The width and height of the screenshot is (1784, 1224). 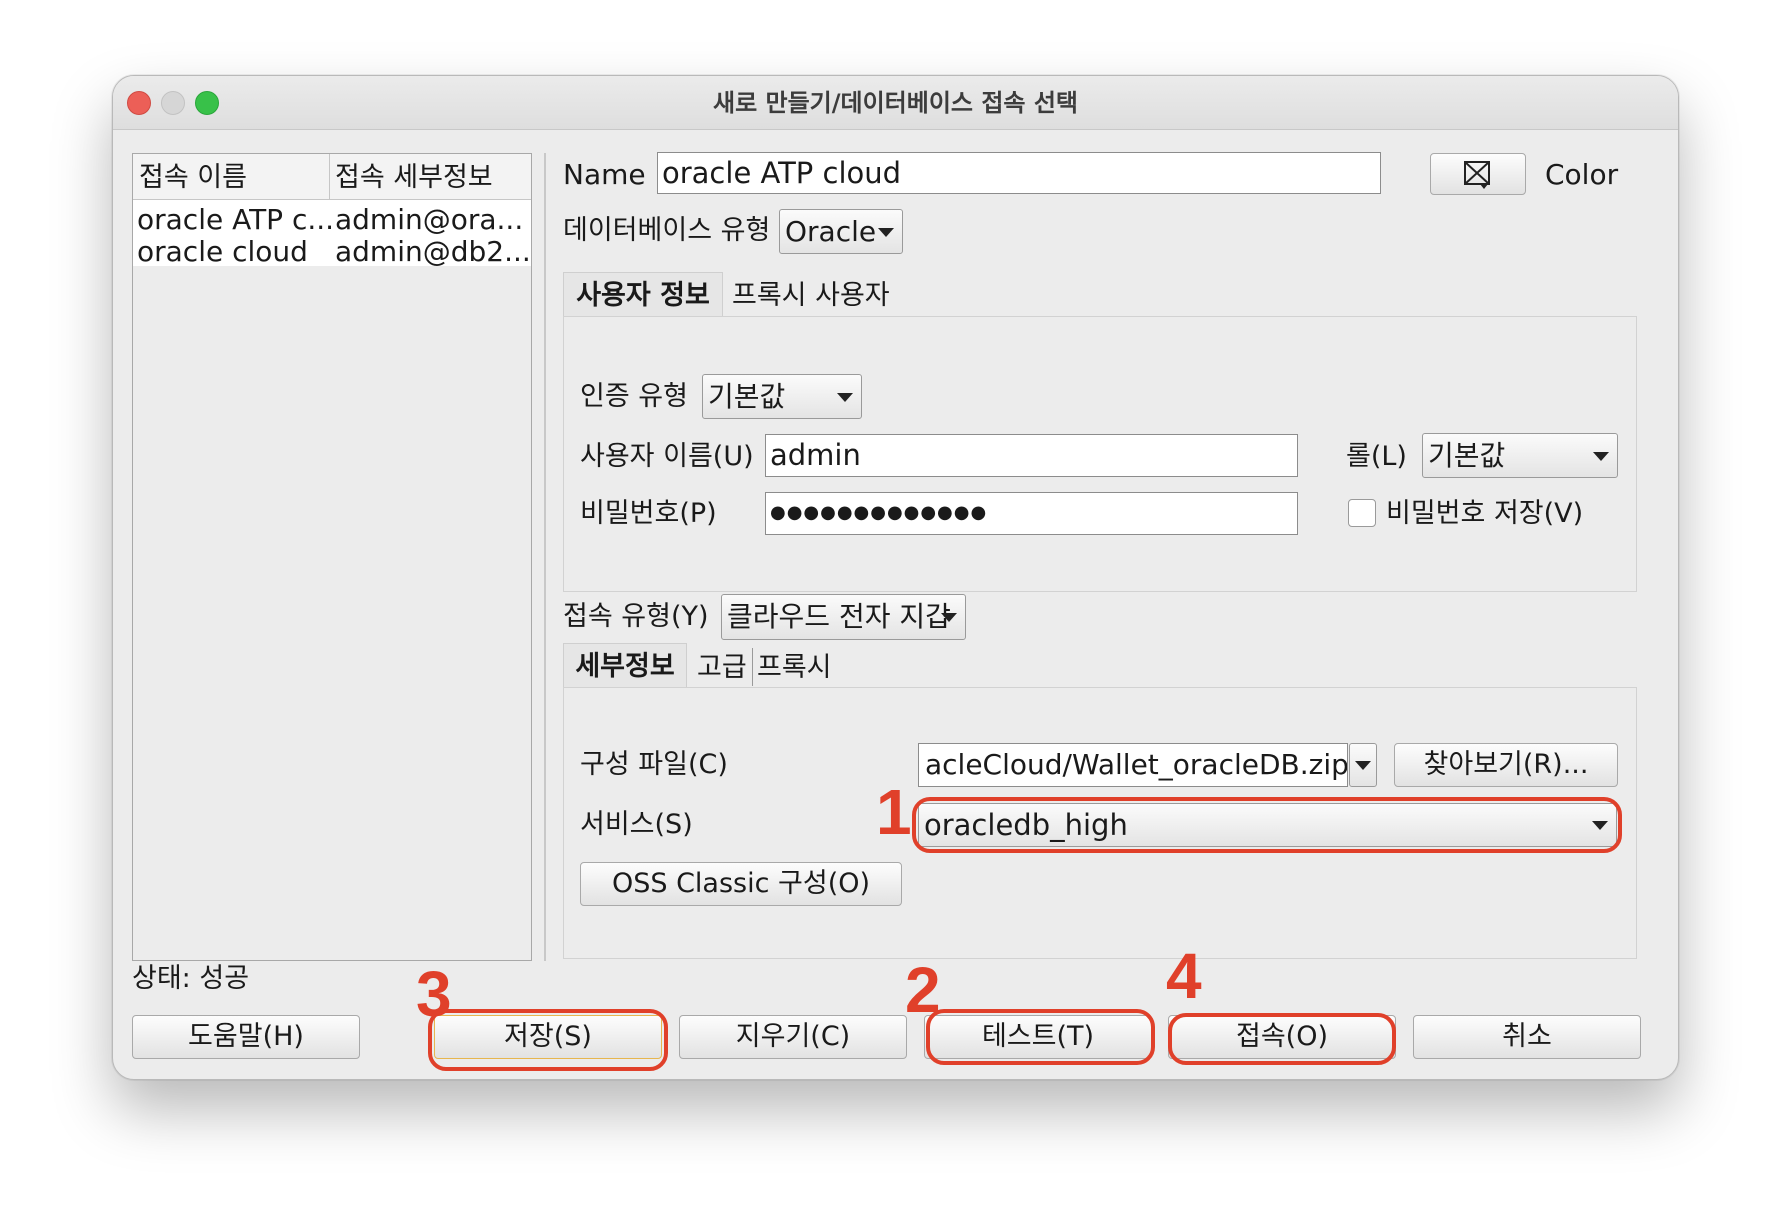 What do you see at coordinates (414, 177) in the screenshot?
I see `column-header-details: 접속 세부정보` at bounding box center [414, 177].